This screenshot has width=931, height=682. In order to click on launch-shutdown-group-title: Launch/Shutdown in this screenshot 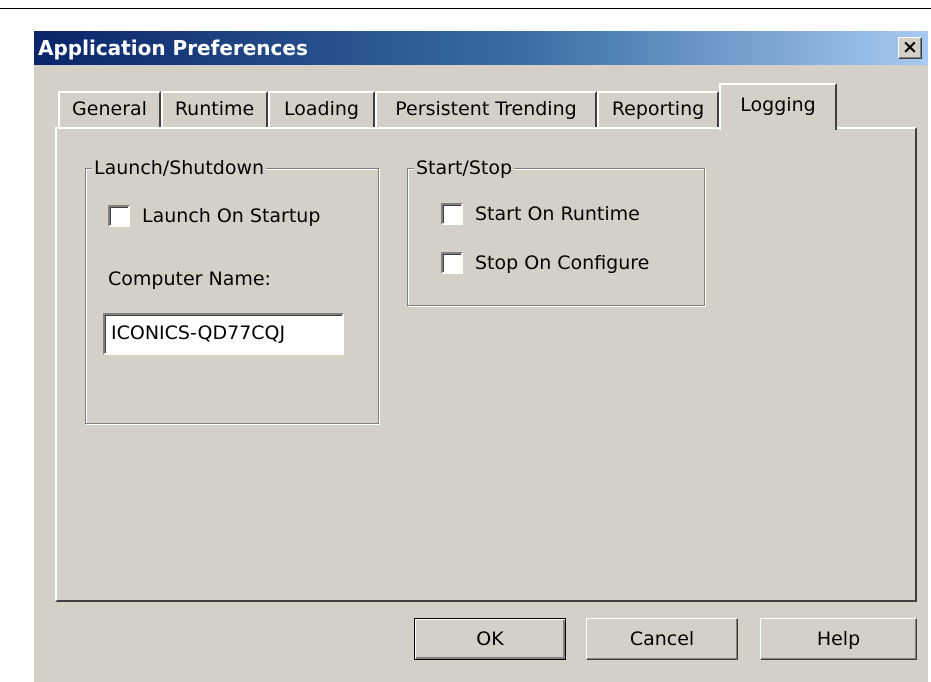, I will do `click(179, 168)`.